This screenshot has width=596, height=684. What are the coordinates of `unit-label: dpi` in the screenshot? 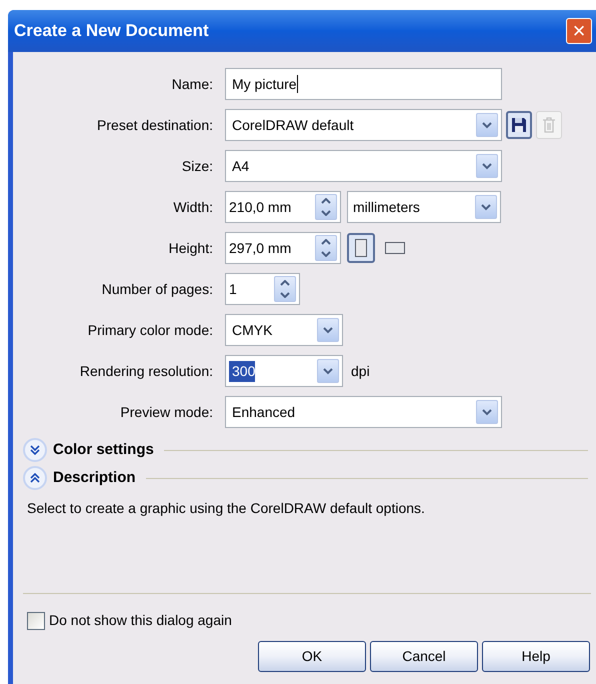 It's located at (360, 371).